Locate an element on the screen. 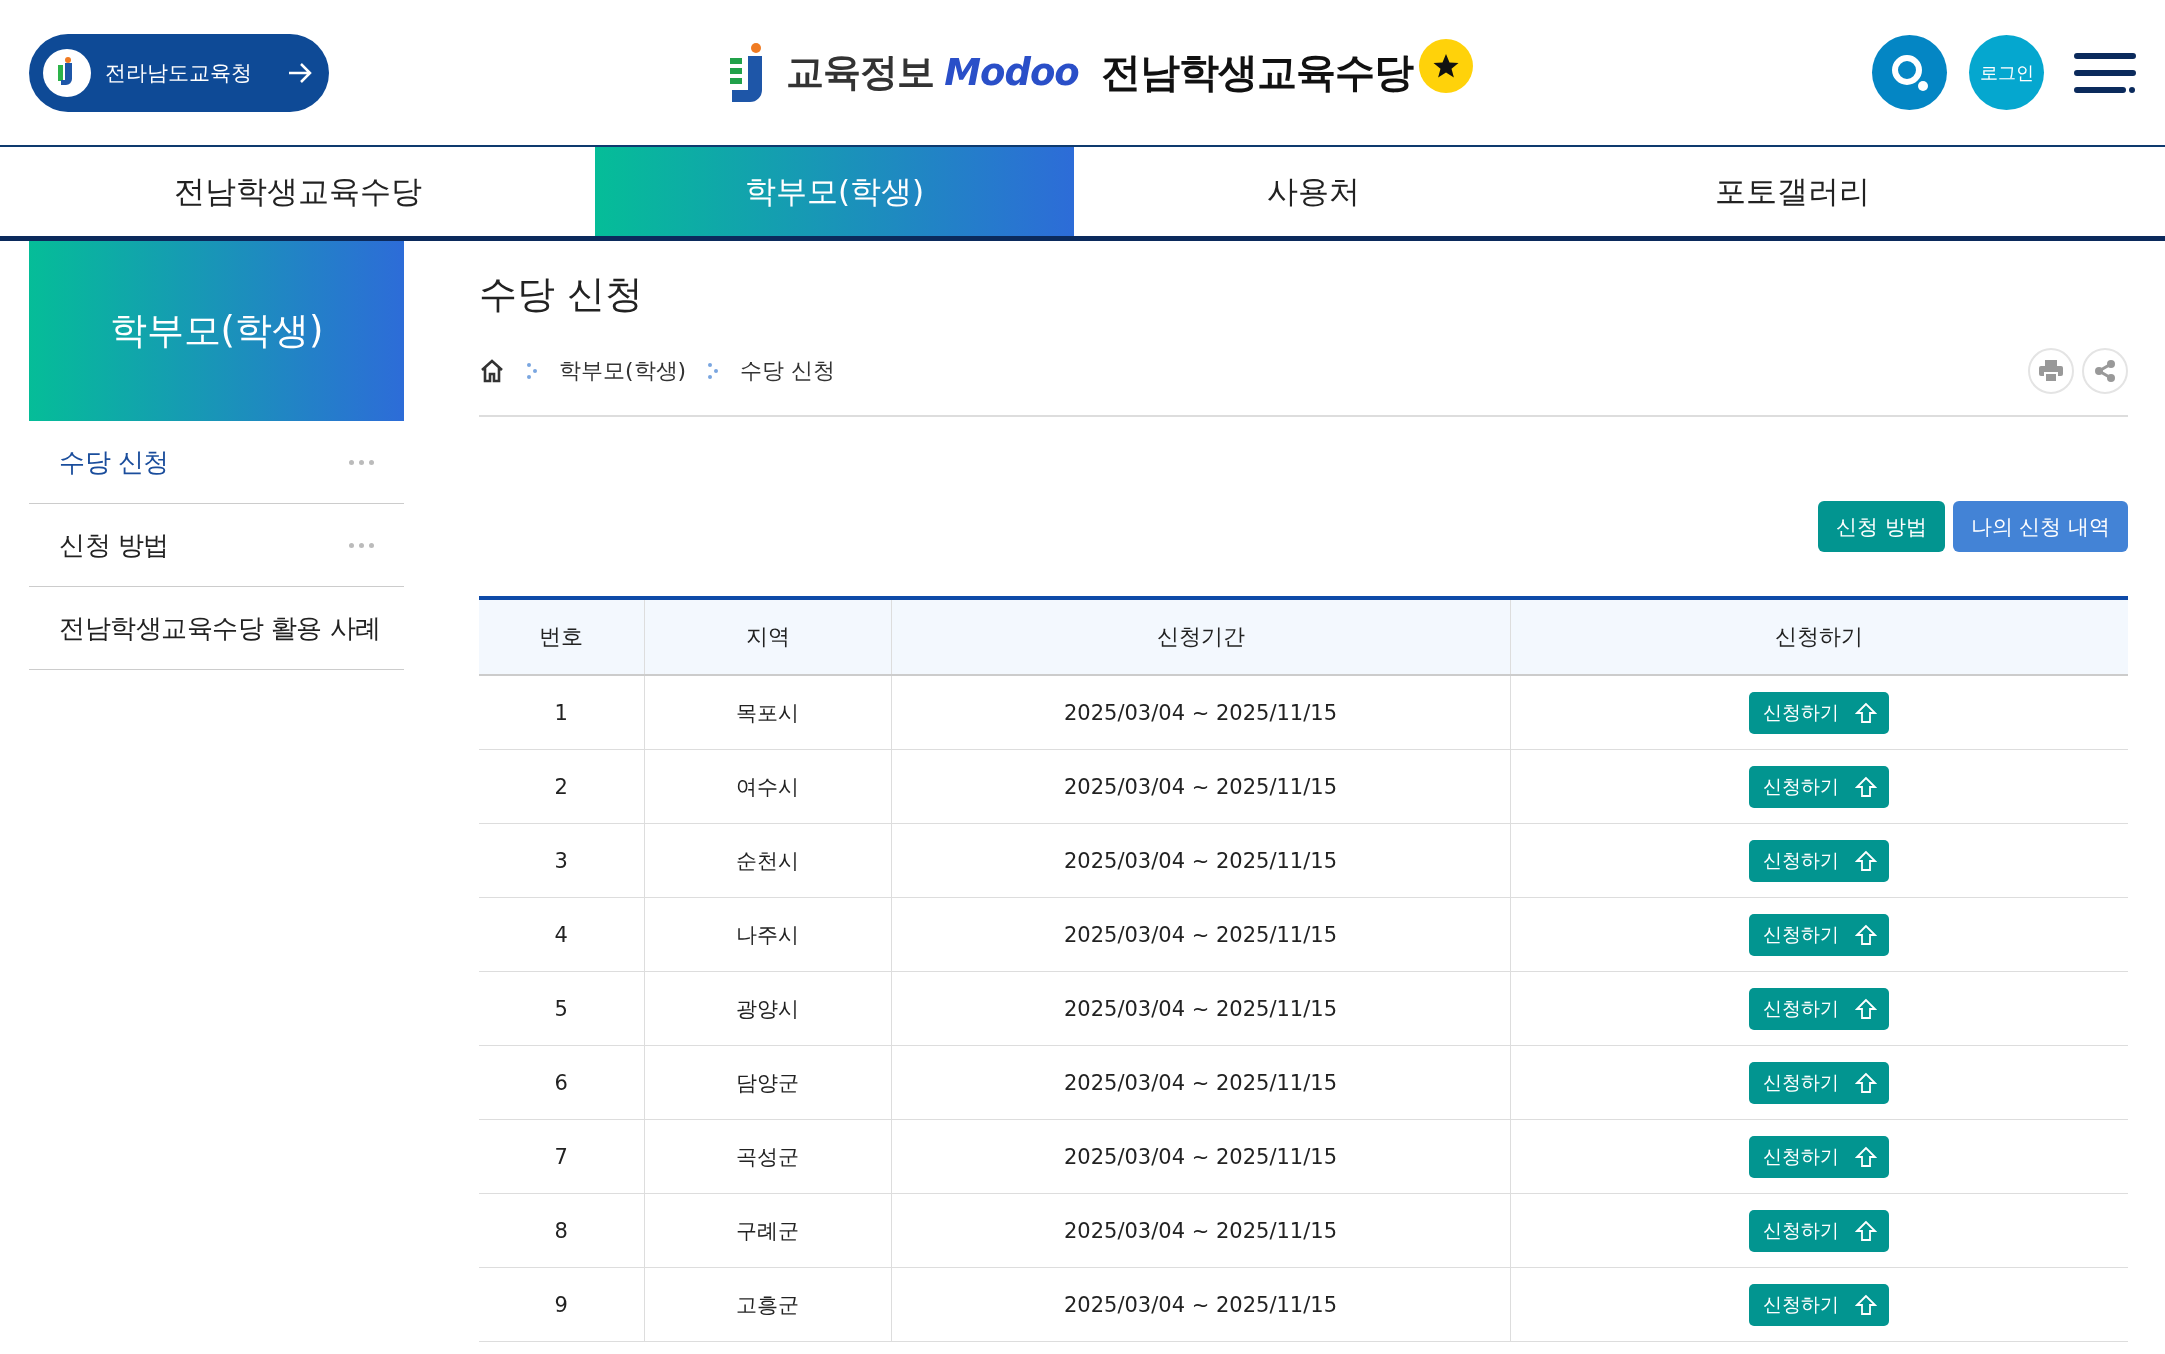 This screenshot has width=2165, height=1354. share-icon is located at coordinates (2105, 371).